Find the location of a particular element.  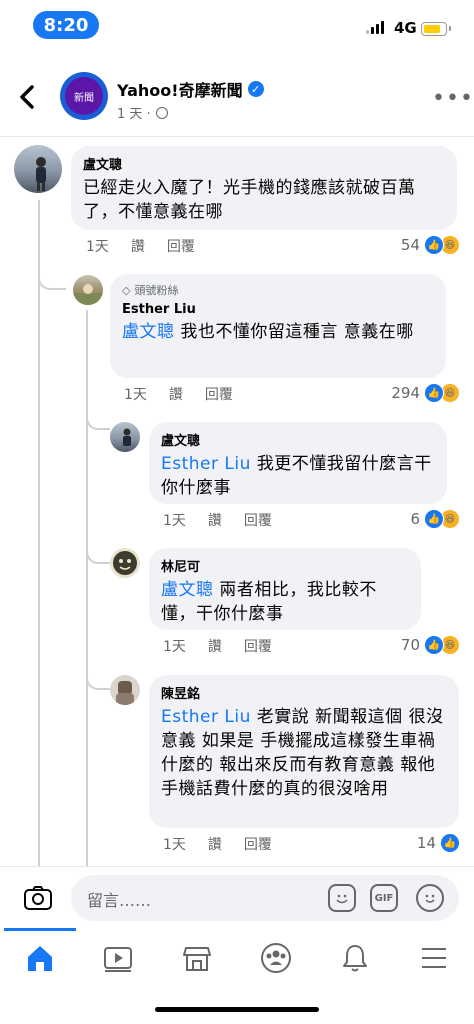

tab-menu is located at coordinates (434, 958).